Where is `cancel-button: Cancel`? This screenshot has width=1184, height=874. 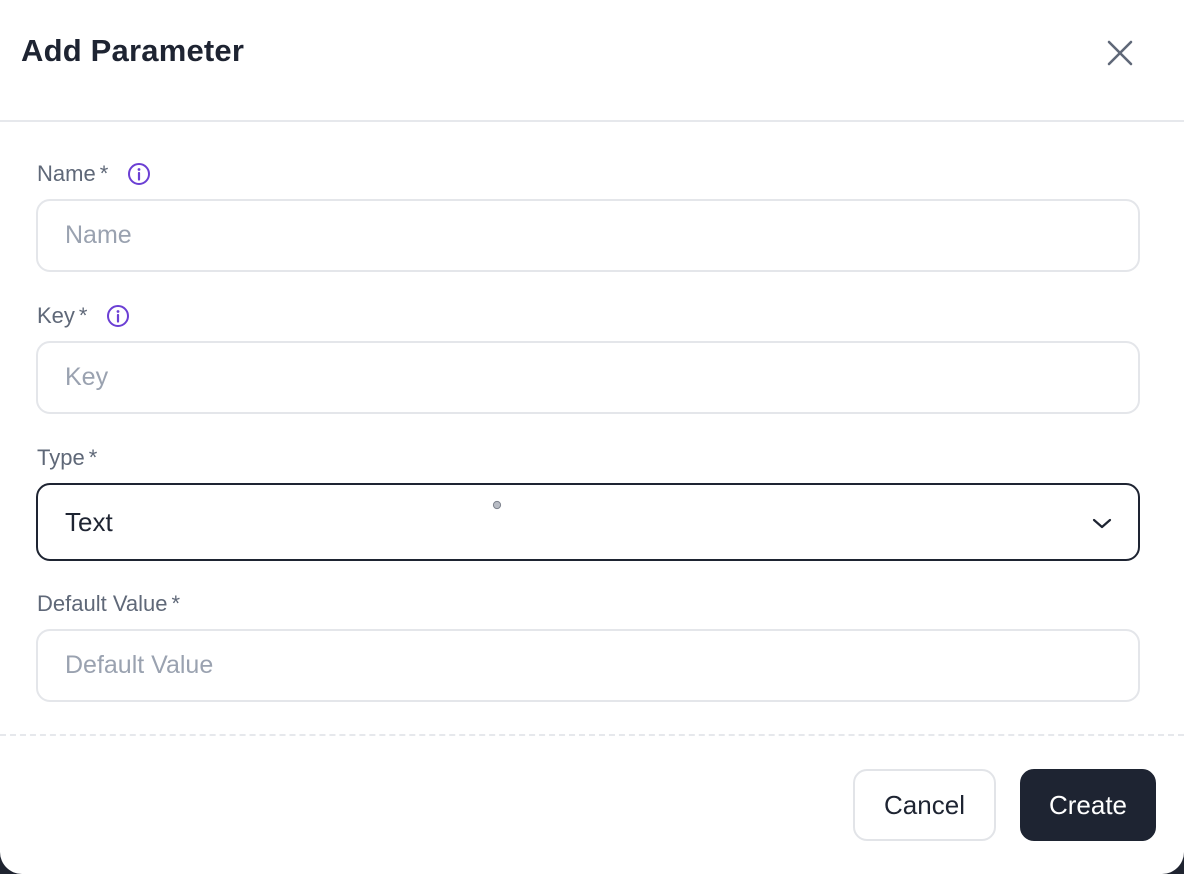 cancel-button: Cancel is located at coordinates (924, 805).